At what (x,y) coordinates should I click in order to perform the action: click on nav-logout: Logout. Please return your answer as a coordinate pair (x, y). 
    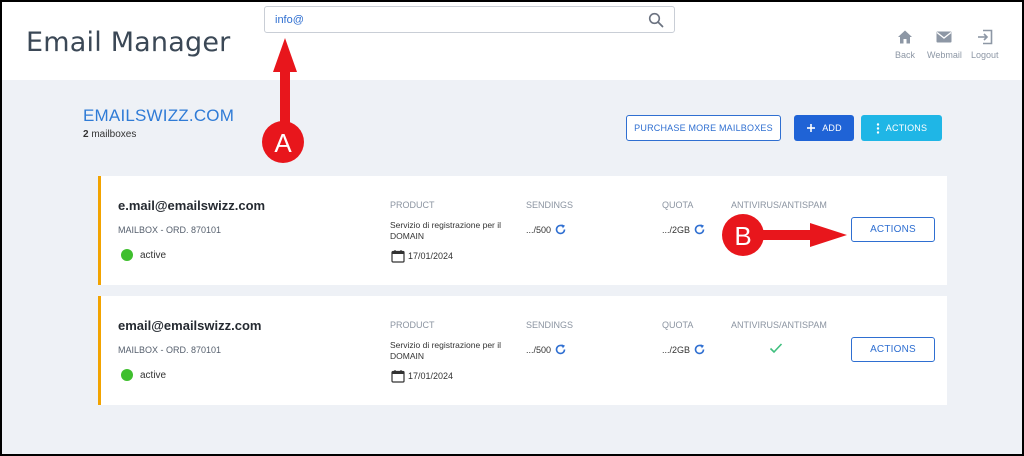
    Looking at the image, I should click on (985, 44).